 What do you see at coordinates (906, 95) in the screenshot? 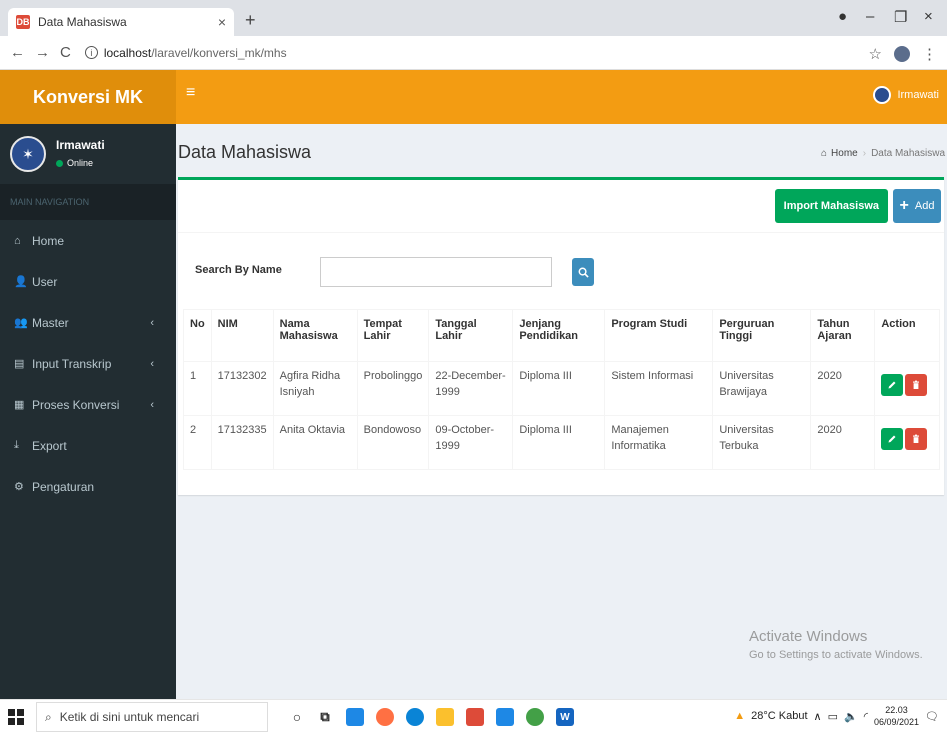
I see `user-menu: Irmawati` at bounding box center [906, 95].